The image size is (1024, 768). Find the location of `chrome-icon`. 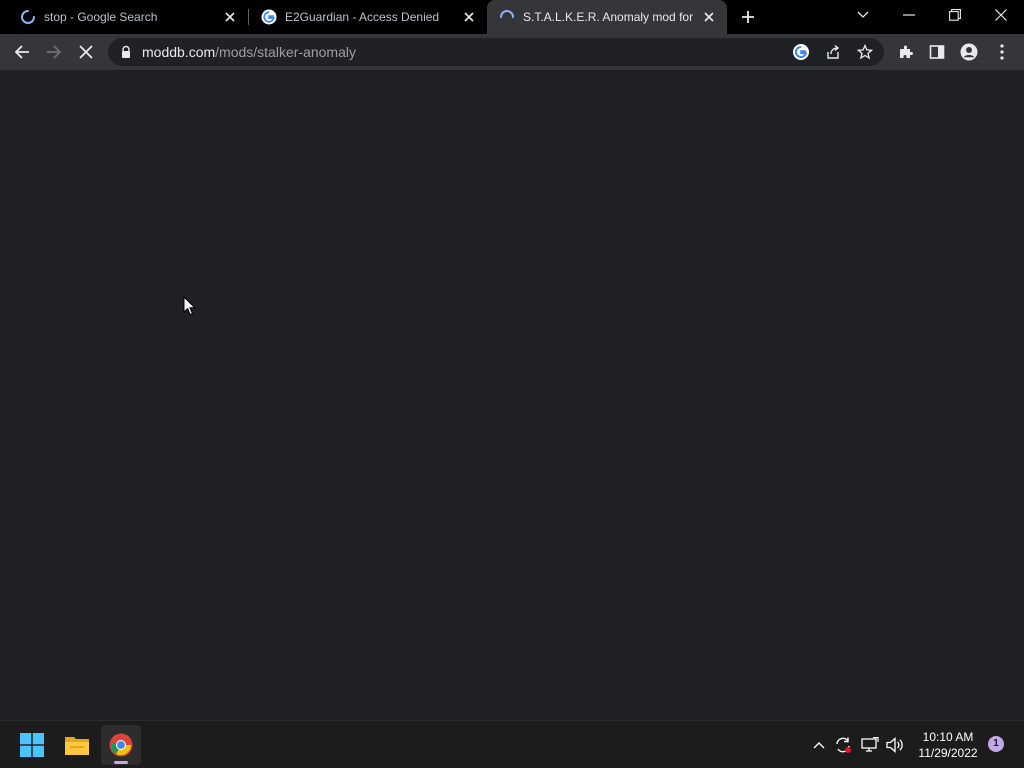

chrome-icon is located at coordinates (121, 745).